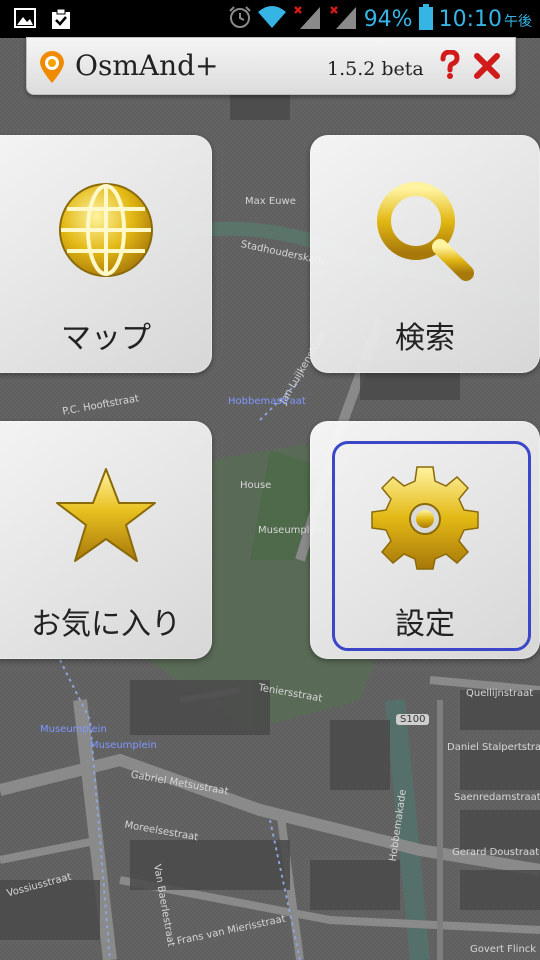  I want to click on status-bar: 94% 10:10 午後, so click(270, 19).